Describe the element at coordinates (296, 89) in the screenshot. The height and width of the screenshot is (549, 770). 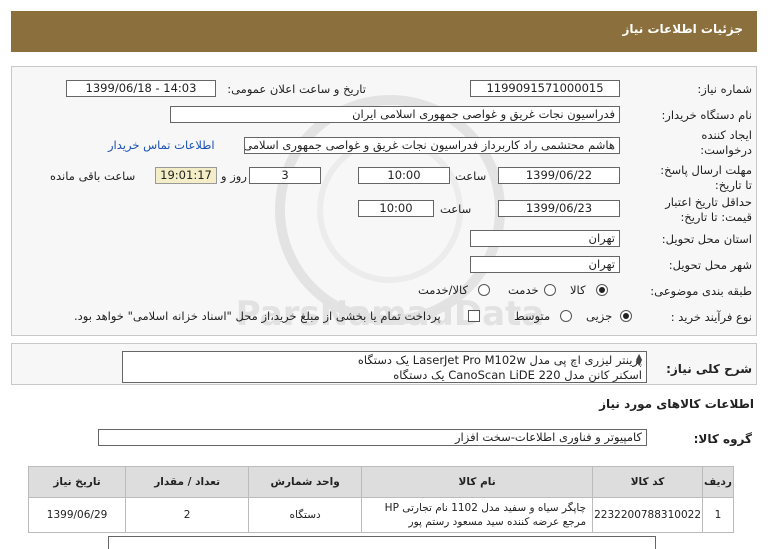
I see `announce-label: تاریخ و ساعت اعلان عمومی:` at that location.